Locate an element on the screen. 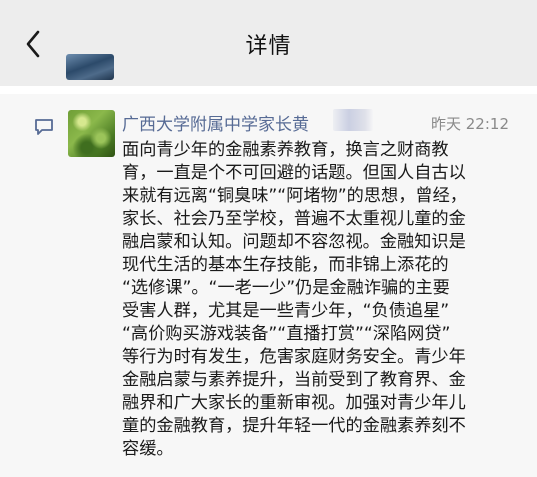  comment-line: “选修课”。“一老一少”仍是金融诈骗的主要 is located at coordinates (286, 288).